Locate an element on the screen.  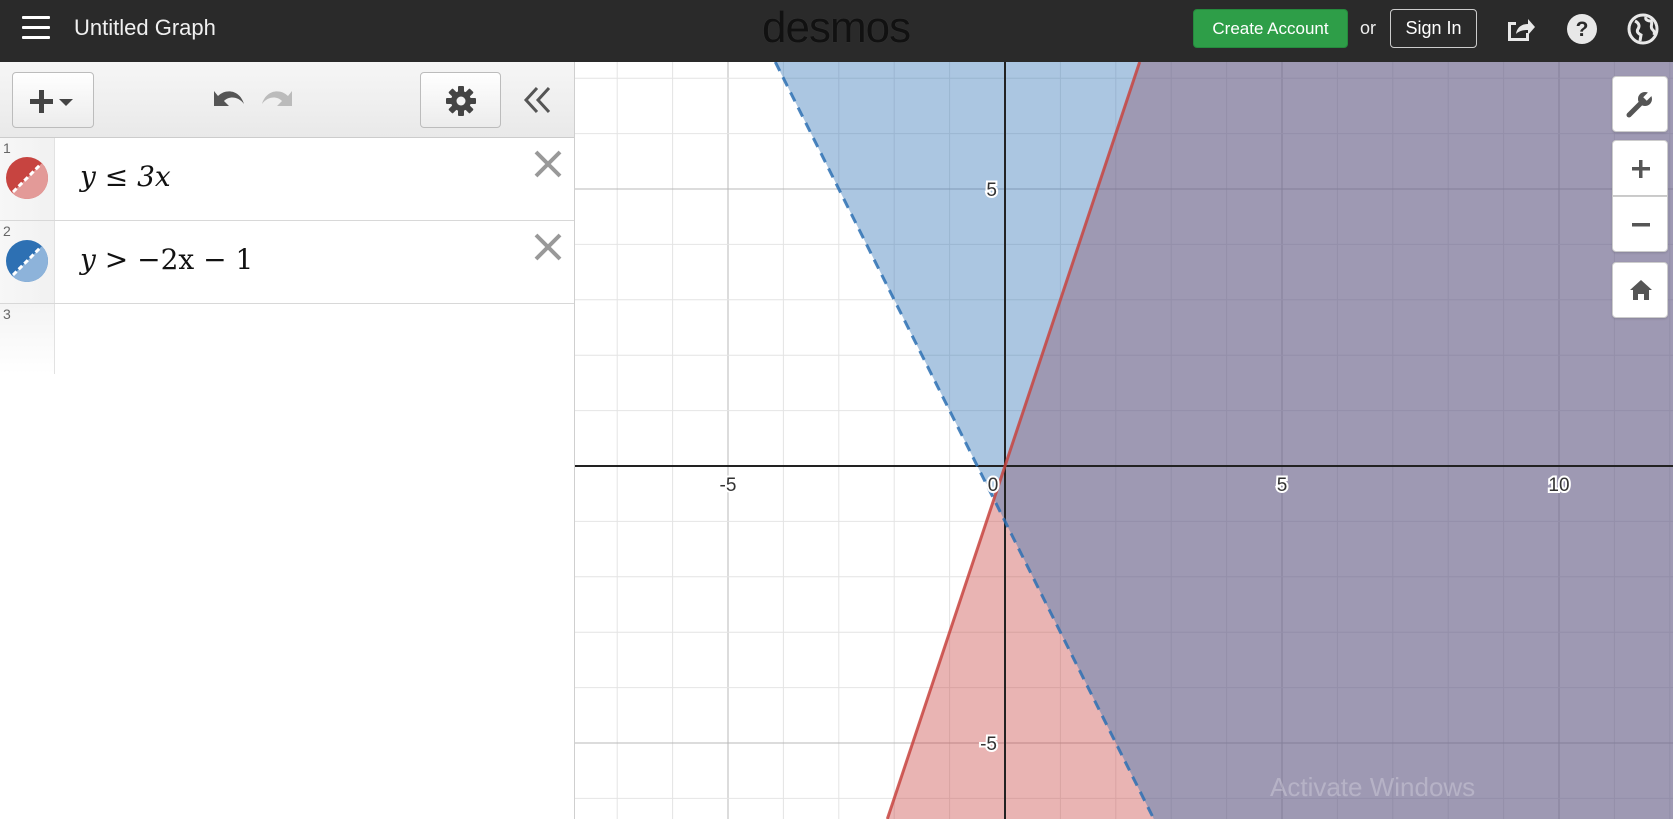
minus-icon is located at coordinates (1641, 225).